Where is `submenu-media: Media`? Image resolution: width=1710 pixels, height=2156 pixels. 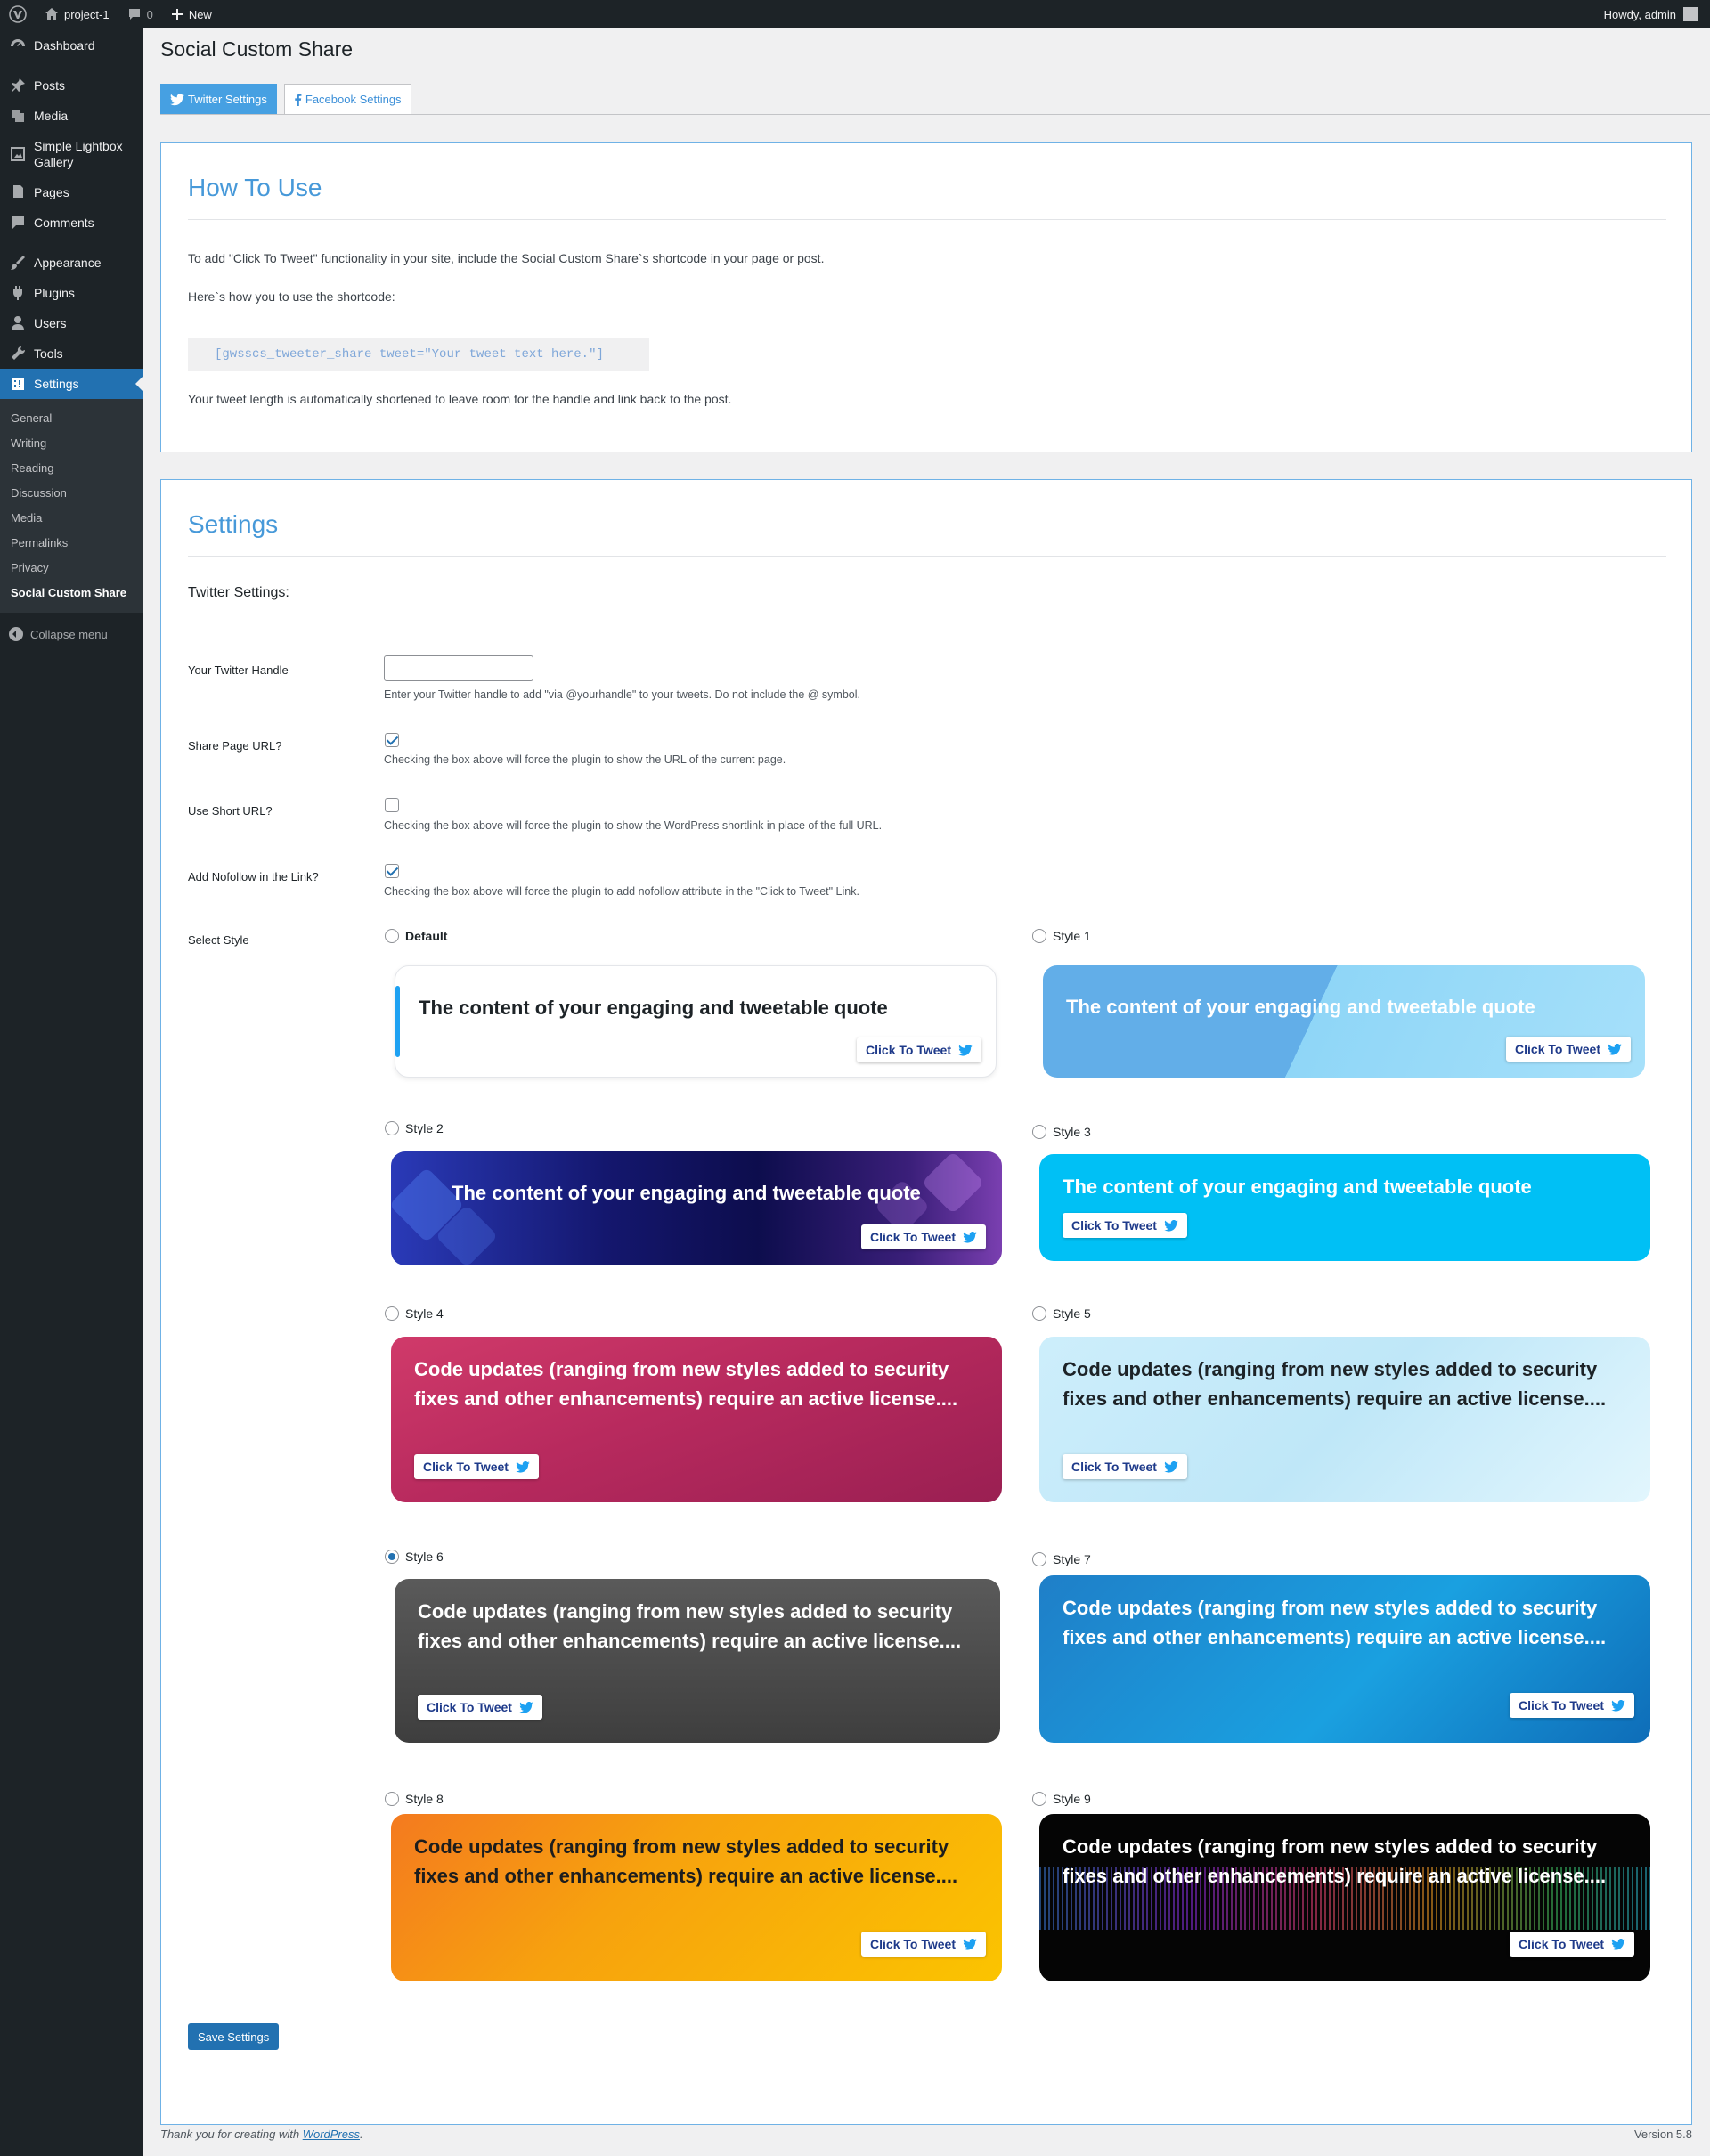
submenu-media: Media is located at coordinates (71, 518).